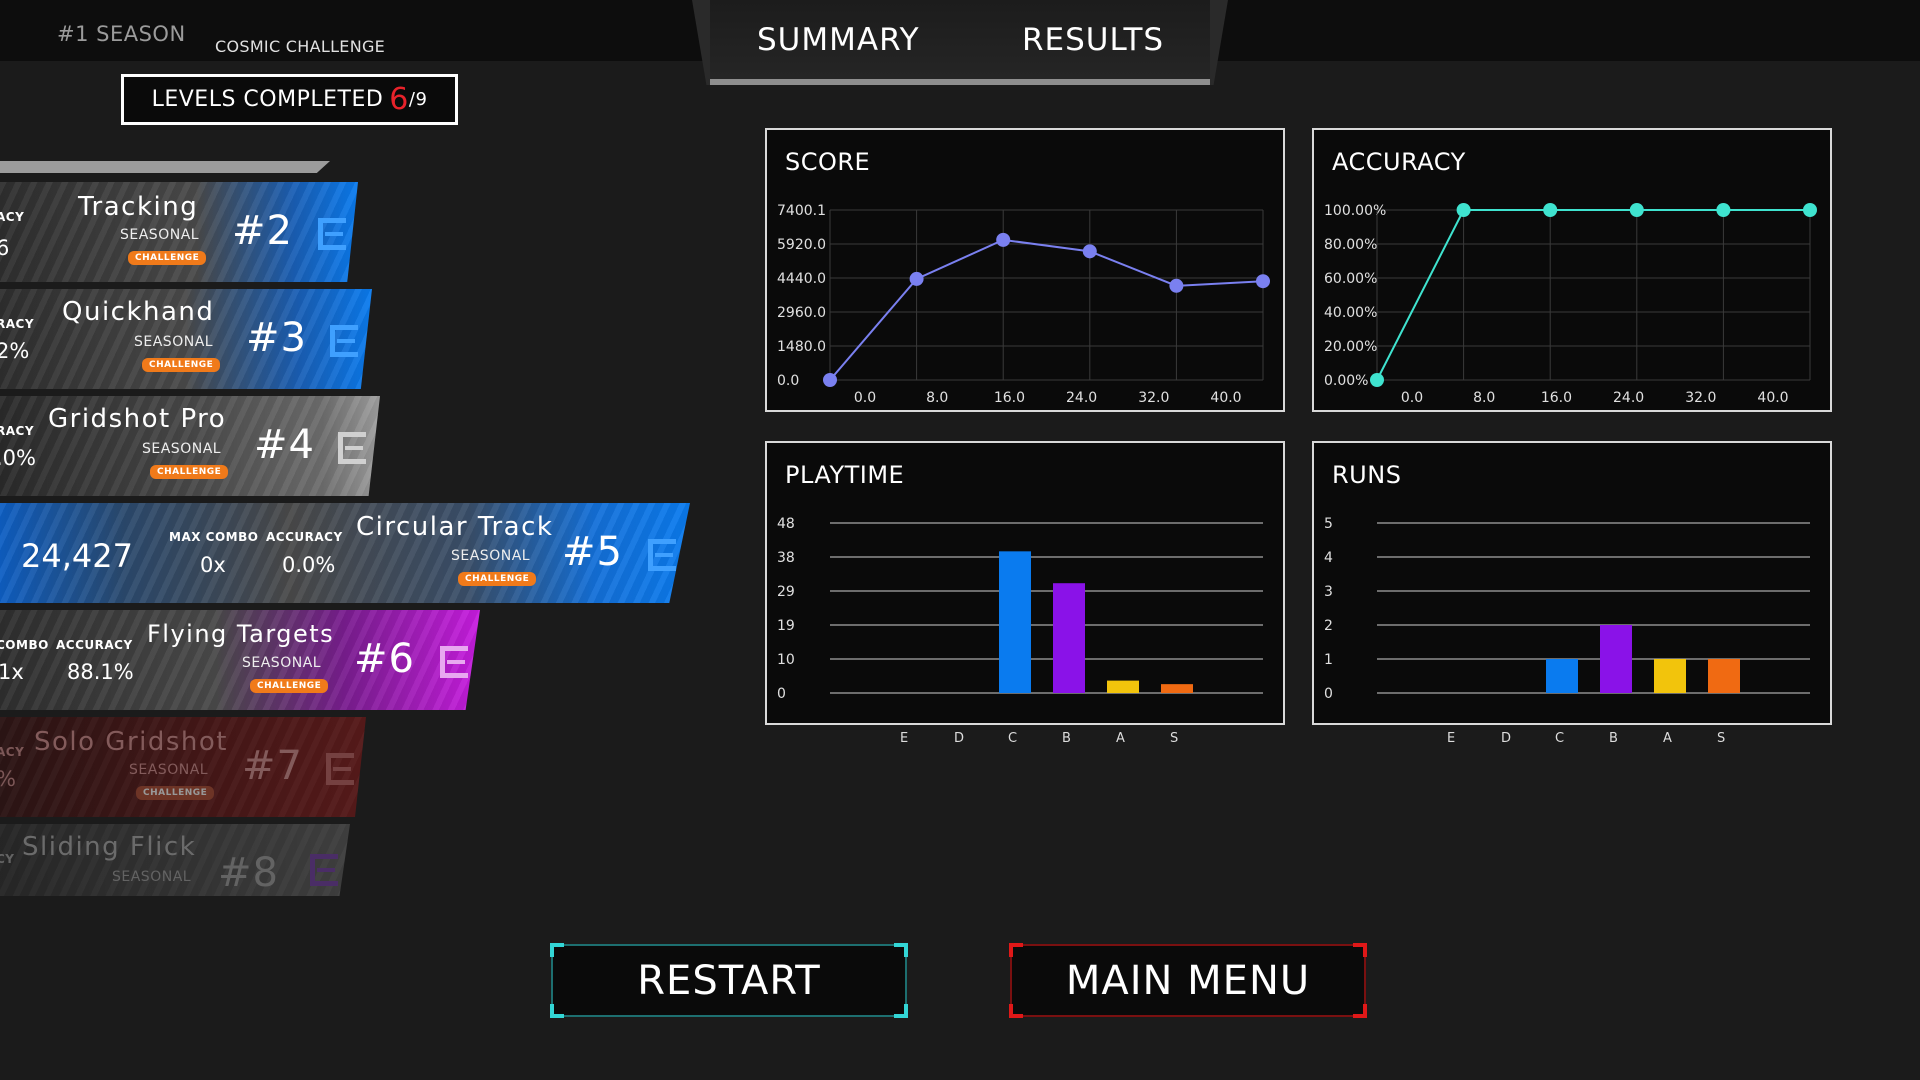  What do you see at coordinates (801, 313) in the screenshot?
I see `y-tick-label: 2960.0` at bounding box center [801, 313].